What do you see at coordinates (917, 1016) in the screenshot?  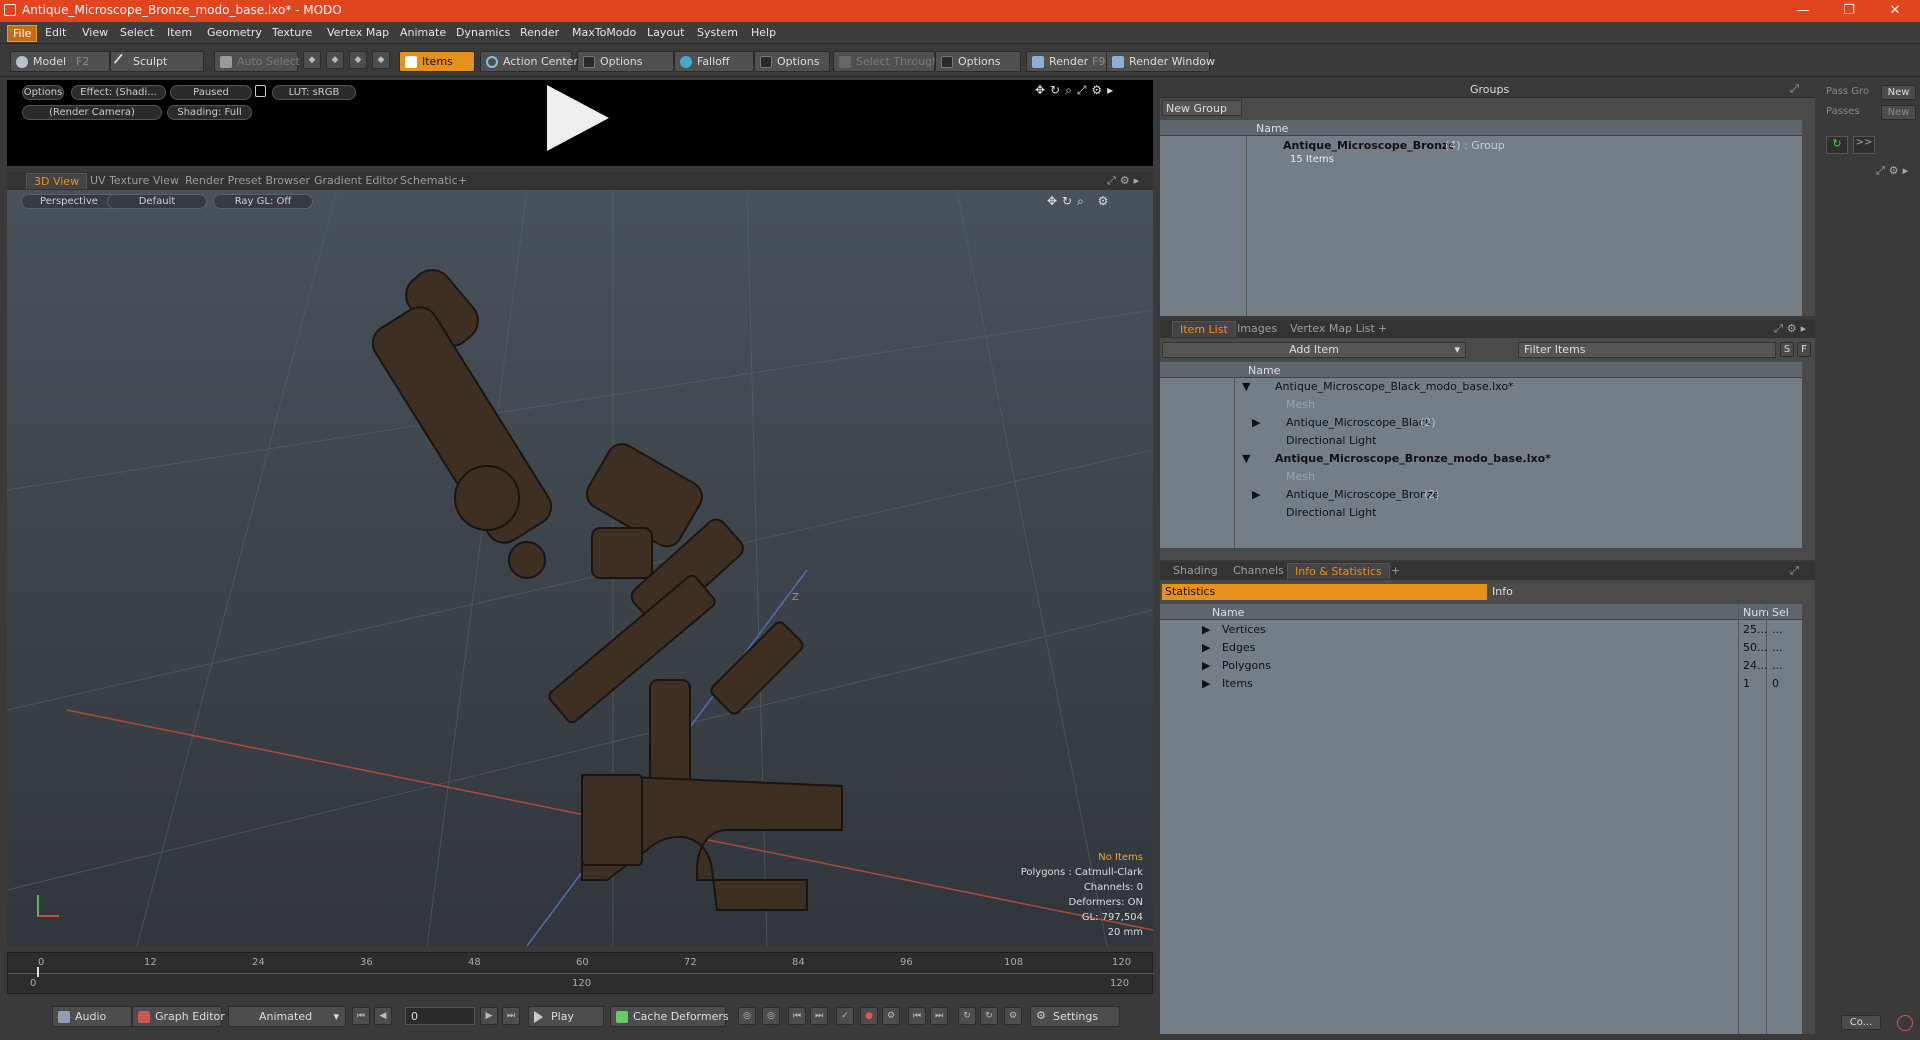 I see `prev-key2-icon: ⏮` at bounding box center [917, 1016].